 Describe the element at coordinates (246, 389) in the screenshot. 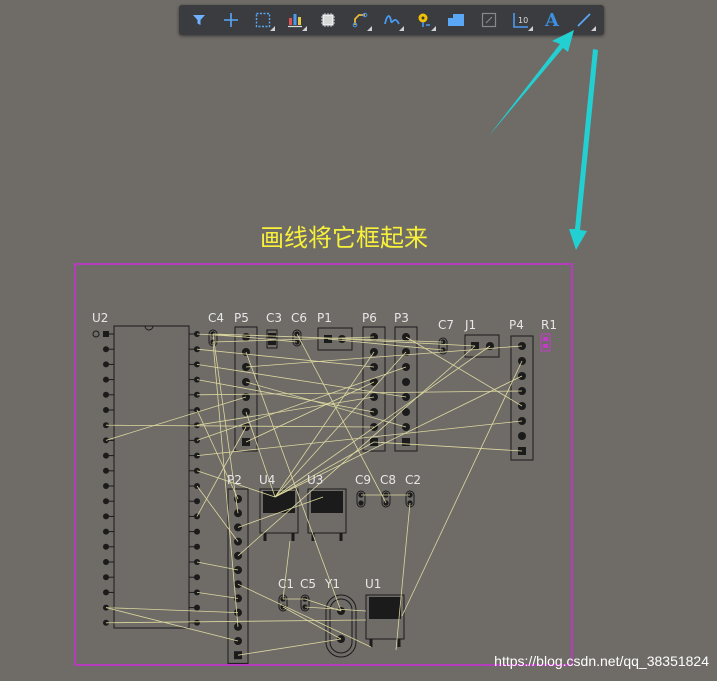

I see `p5-outline` at that location.